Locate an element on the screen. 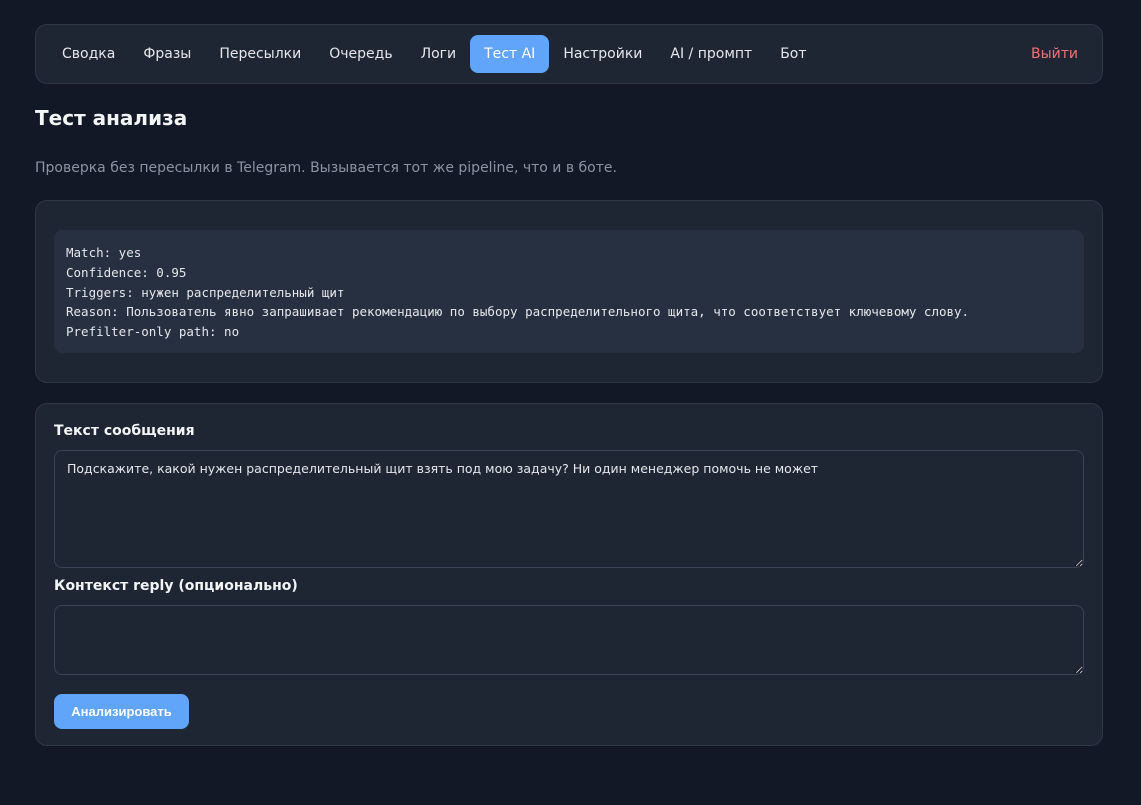 This screenshot has width=1141, height=805. nav-item-forwards: Пересылки is located at coordinates (260, 54).